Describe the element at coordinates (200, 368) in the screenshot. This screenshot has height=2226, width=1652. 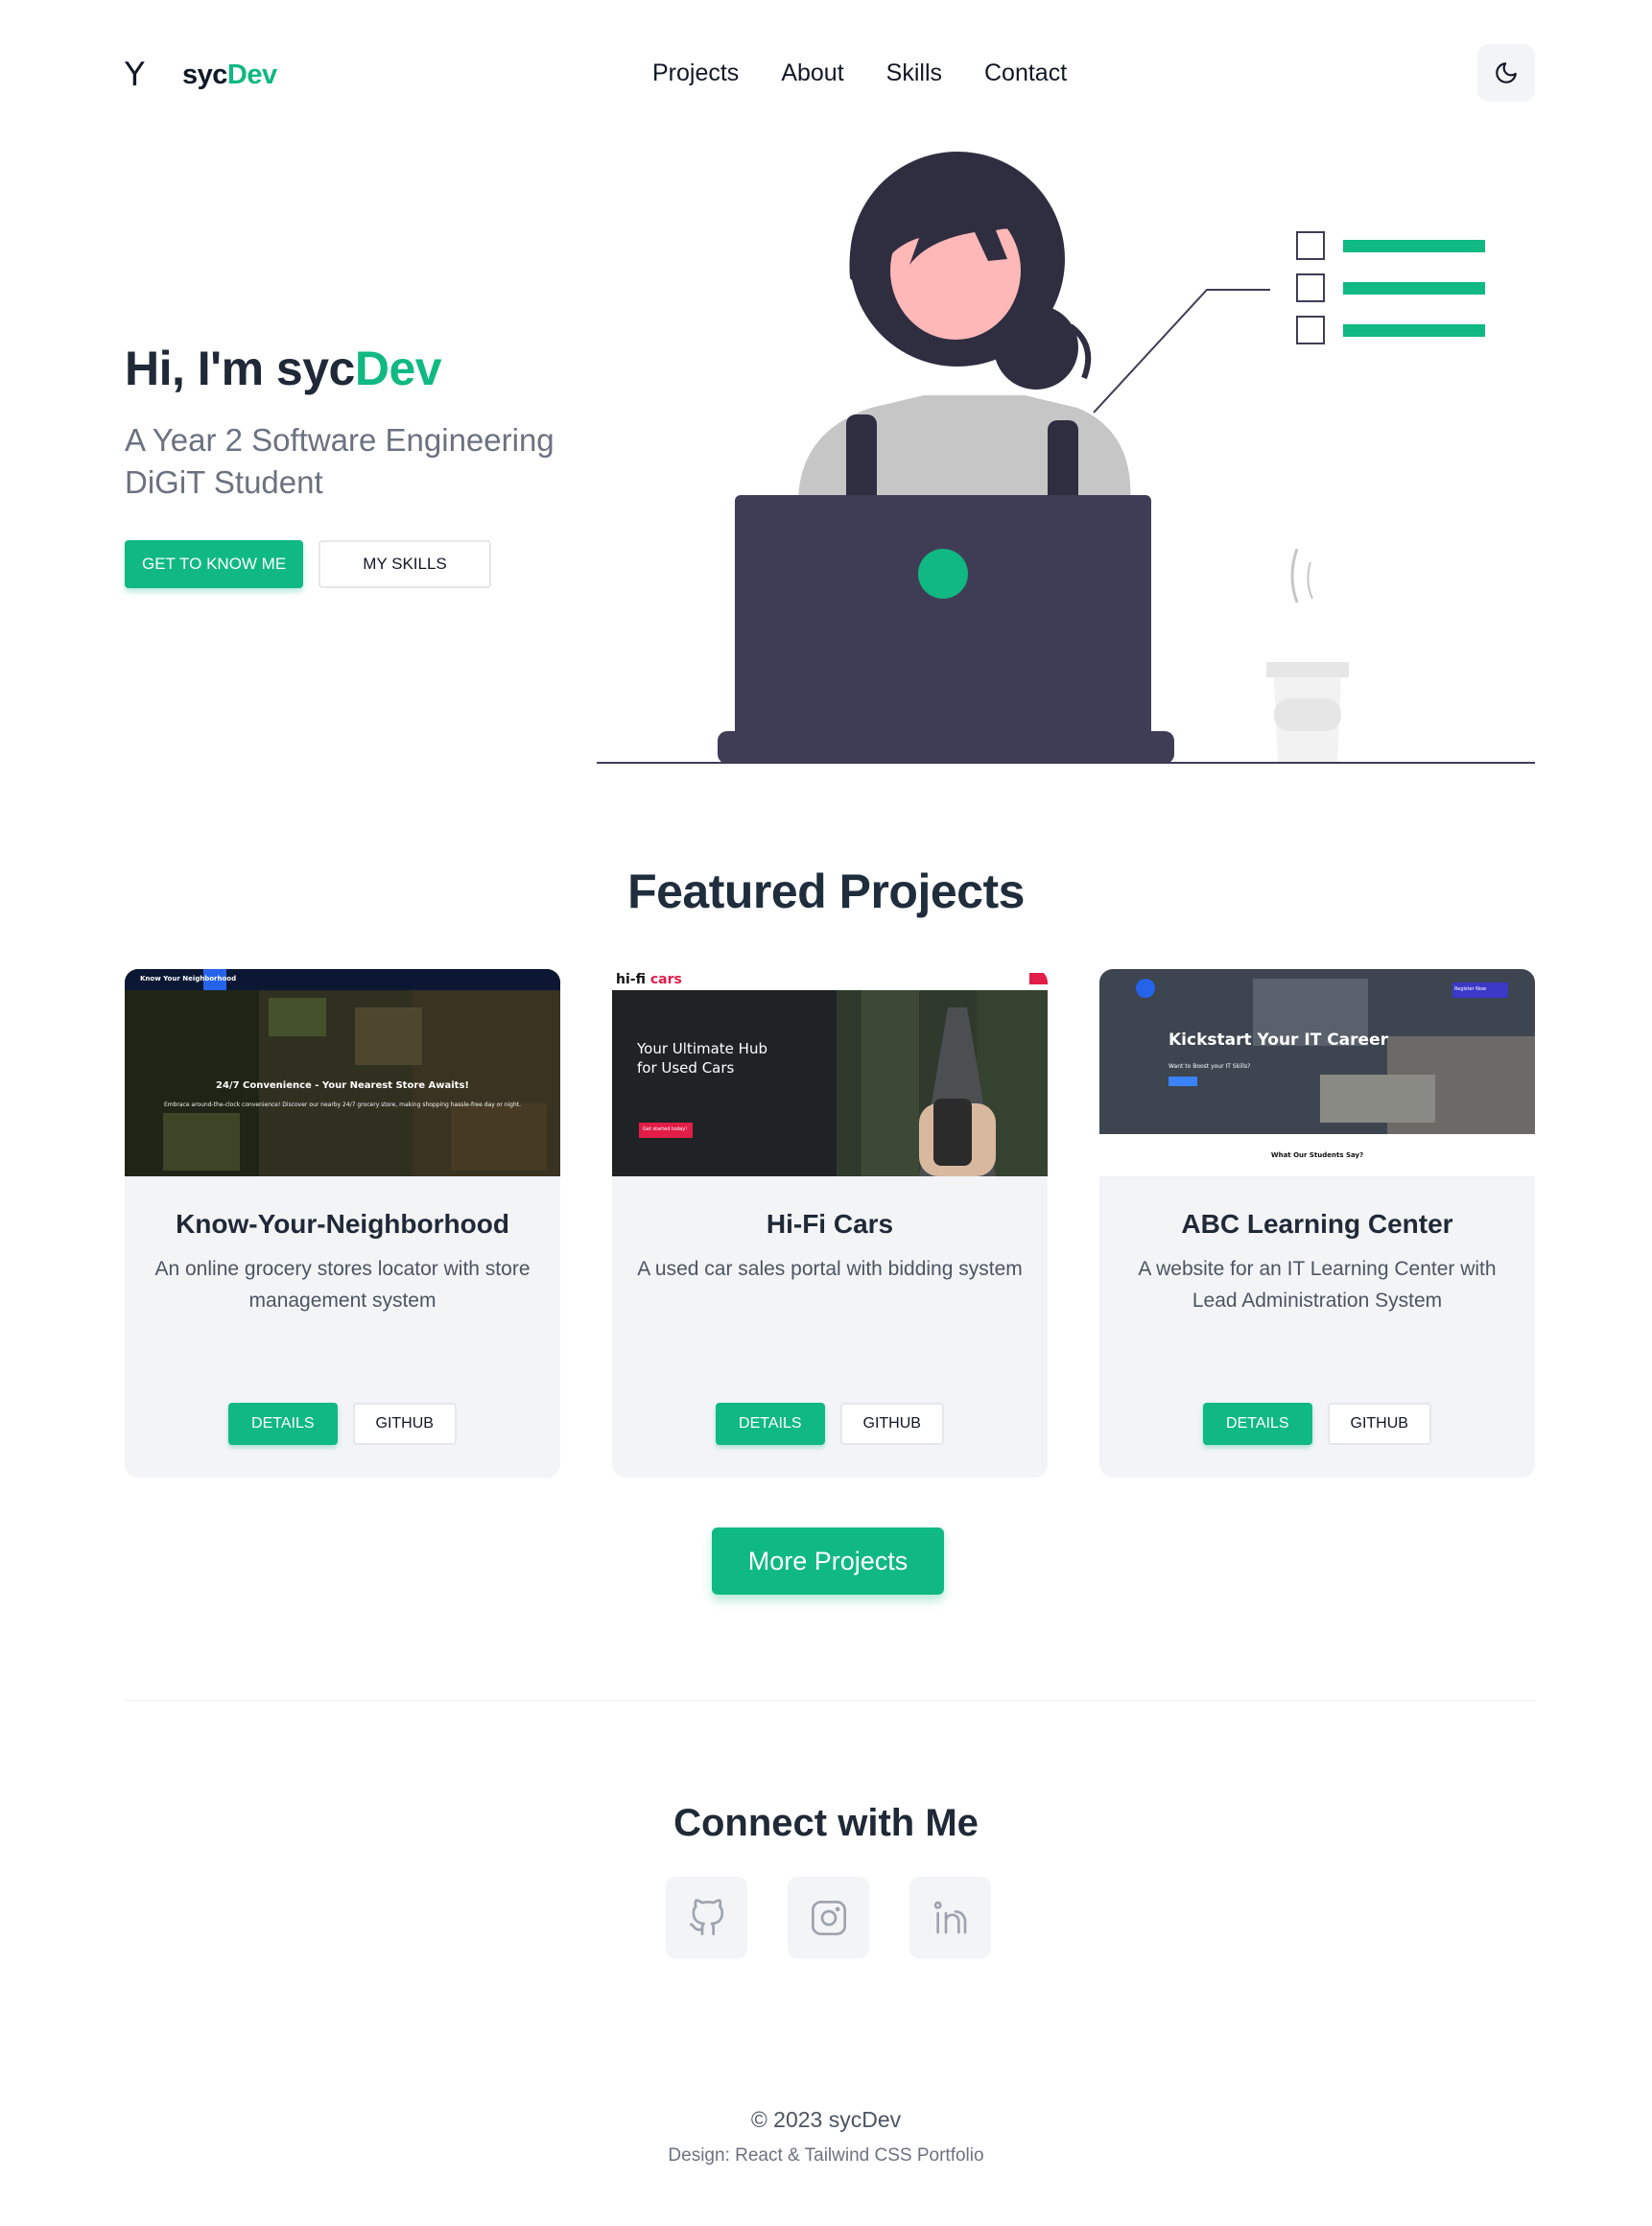
I see `hero-greeting: Hi, I'm` at that location.